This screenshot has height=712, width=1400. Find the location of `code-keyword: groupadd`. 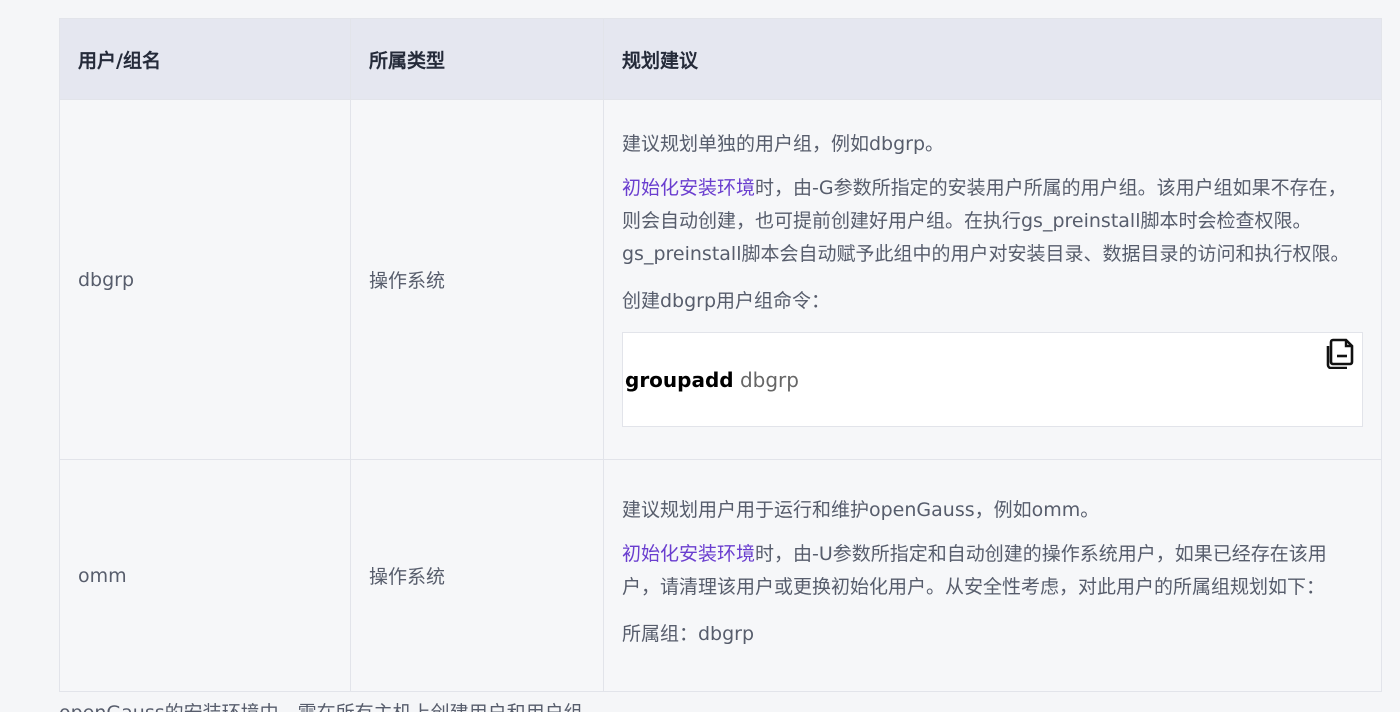

code-keyword: groupadd is located at coordinates (679, 379).